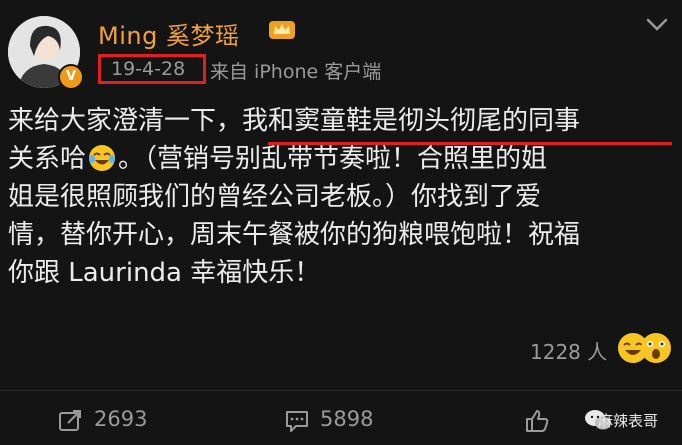  I want to click on watermark: 麻辣表哥, so click(632, 420).